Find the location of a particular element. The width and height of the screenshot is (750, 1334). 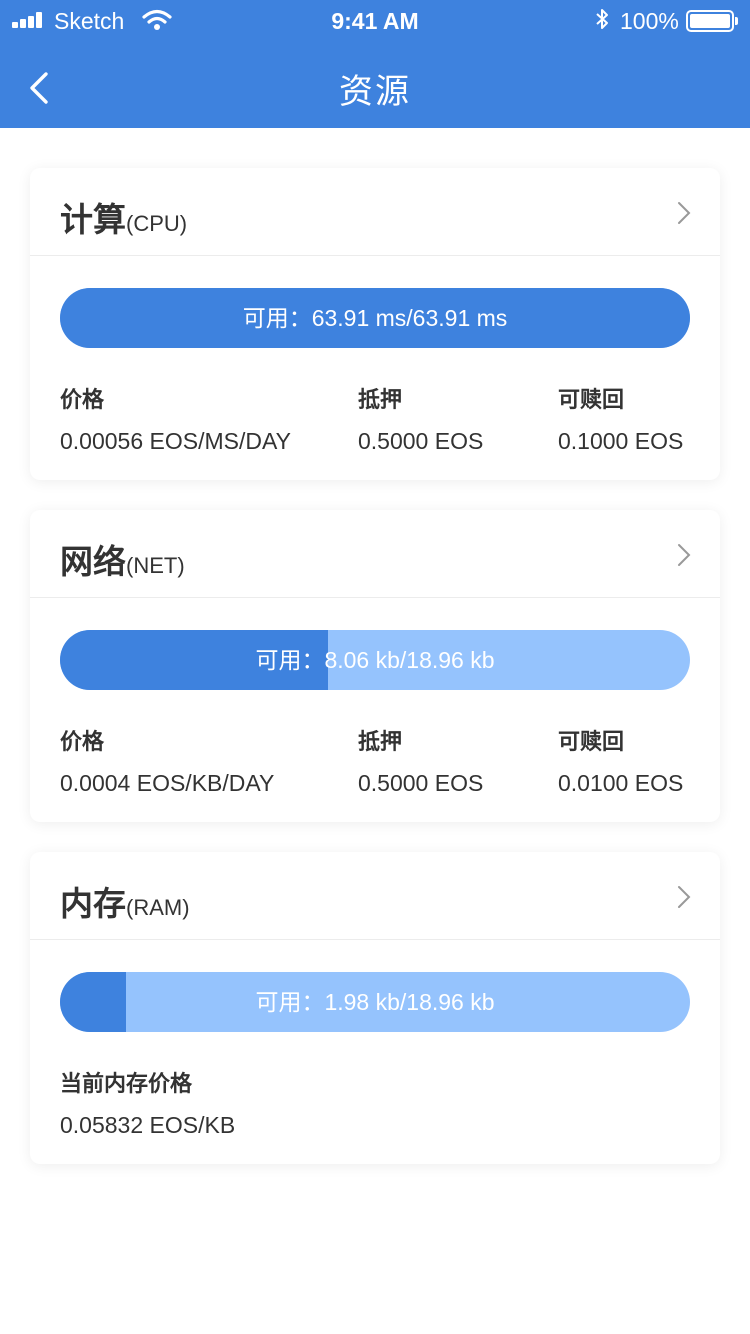

page-title: 资源 is located at coordinates (375, 92).